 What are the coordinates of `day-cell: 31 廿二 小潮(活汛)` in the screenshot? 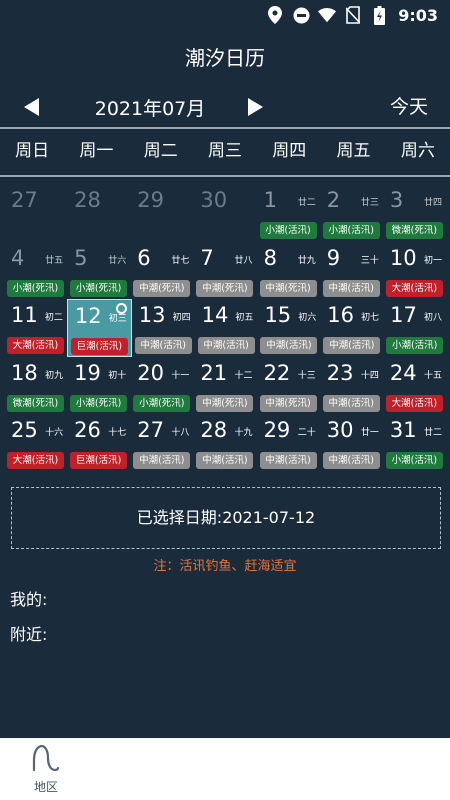 It's located at (414, 443).